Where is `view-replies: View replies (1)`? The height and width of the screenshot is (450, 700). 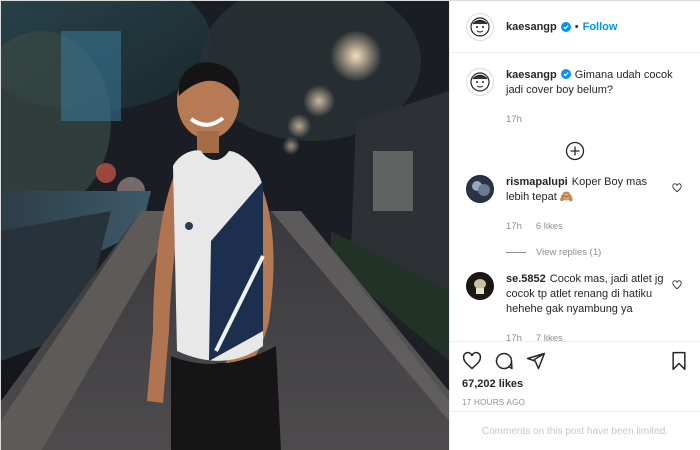 view-replies: View replies (1) is located at coordinates (595, 252).